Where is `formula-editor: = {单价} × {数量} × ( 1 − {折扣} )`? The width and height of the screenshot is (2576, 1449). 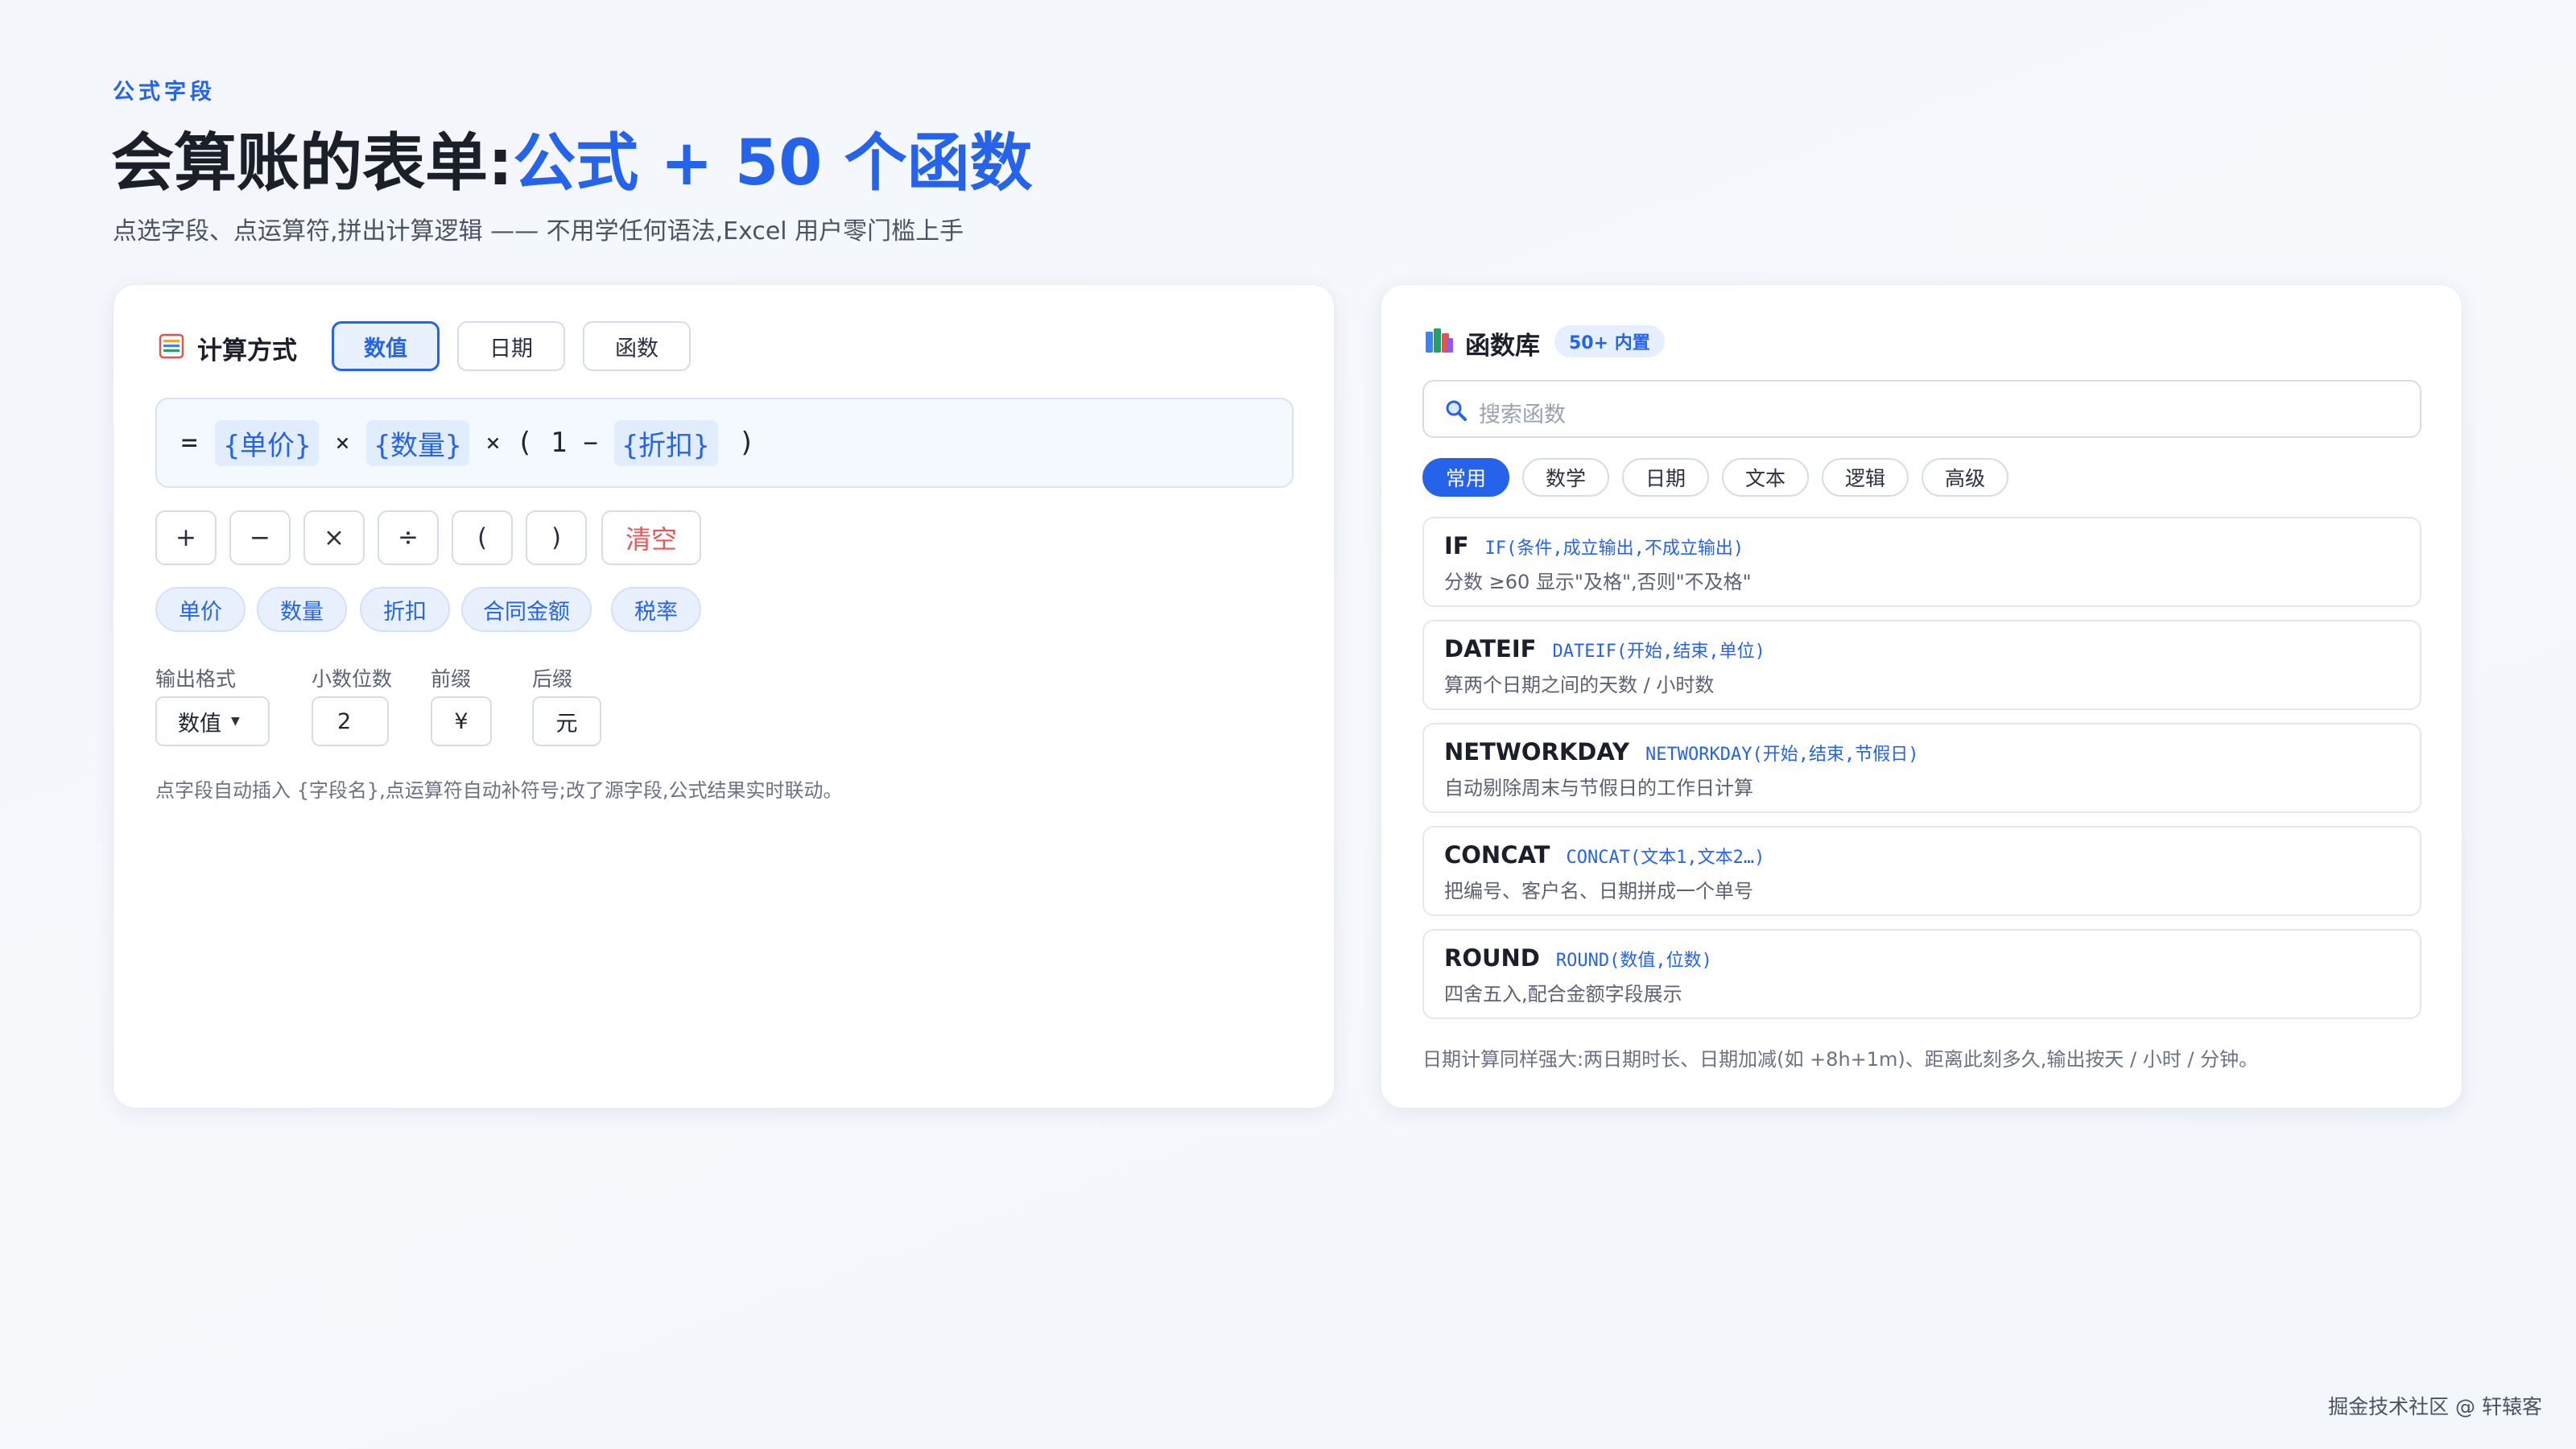 formula-editor: = {单价} × {数量} × ( 1 − {折扣} ) is located at coordinates (724, 443).